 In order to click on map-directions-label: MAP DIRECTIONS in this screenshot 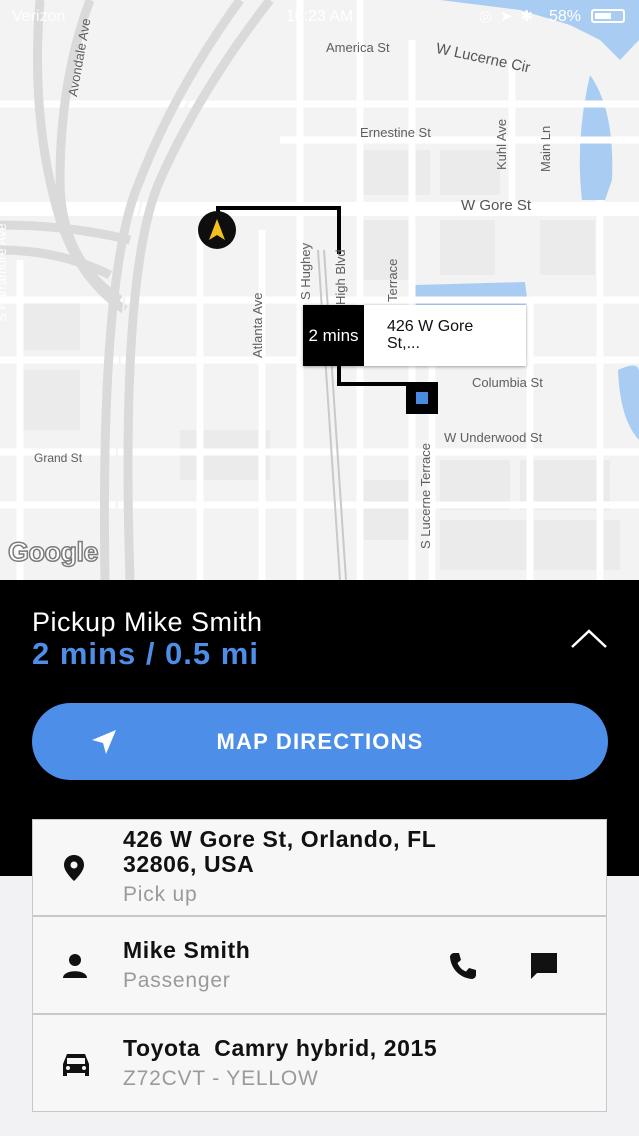, I will do `click(320, 741)`.